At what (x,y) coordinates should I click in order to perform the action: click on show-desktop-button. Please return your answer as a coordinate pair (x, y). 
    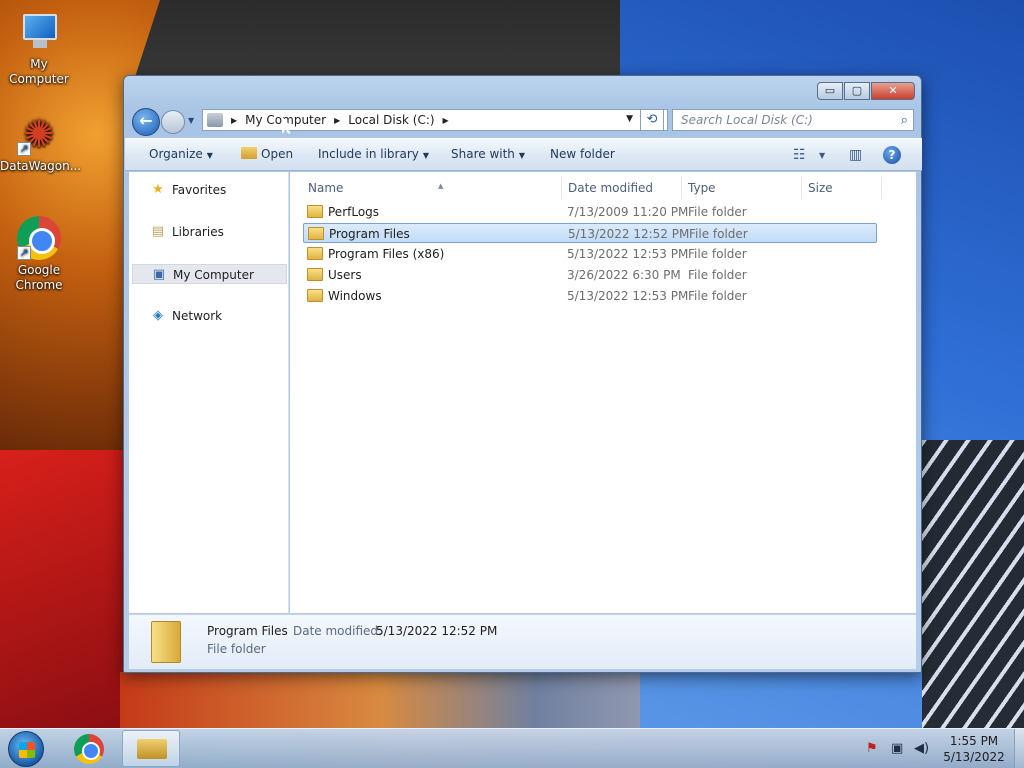
    Looking at the image, I should click on (1019, 748).